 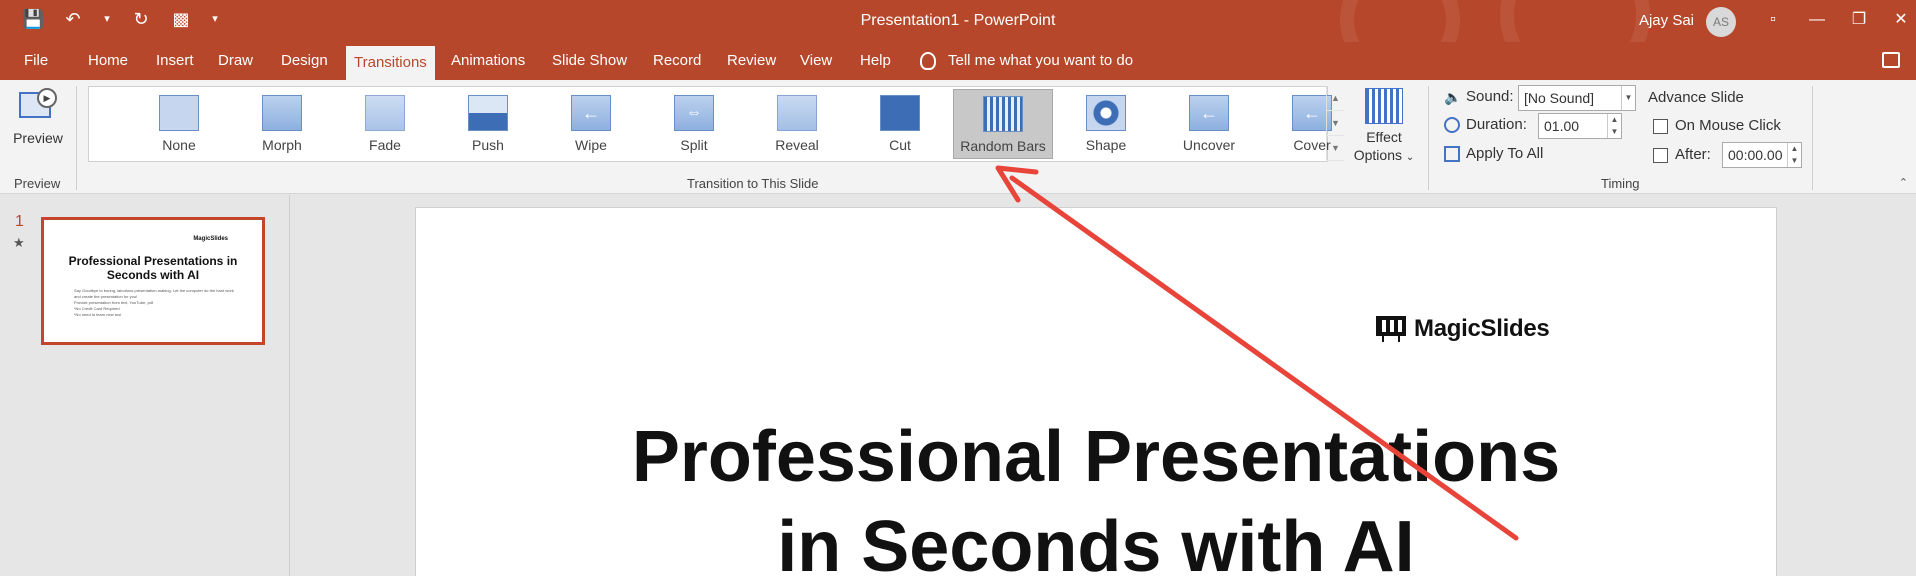 I want to click on clock-icon, so click(x=1452, y=125).